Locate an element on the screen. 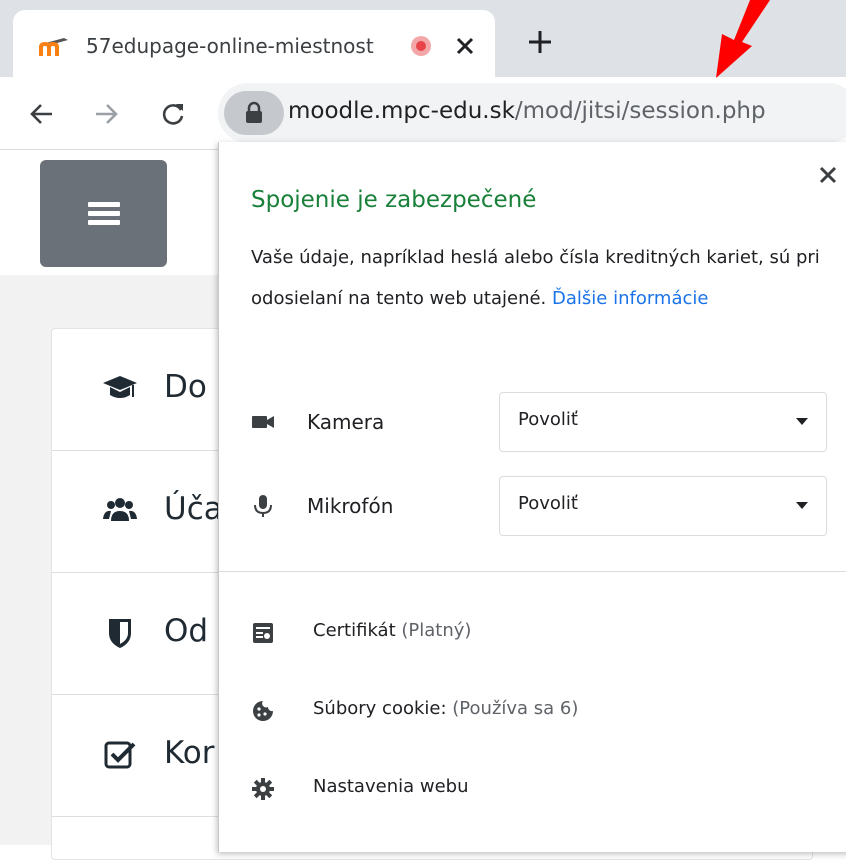  nav-item-label: Úča is located at coordinates (193, 509).